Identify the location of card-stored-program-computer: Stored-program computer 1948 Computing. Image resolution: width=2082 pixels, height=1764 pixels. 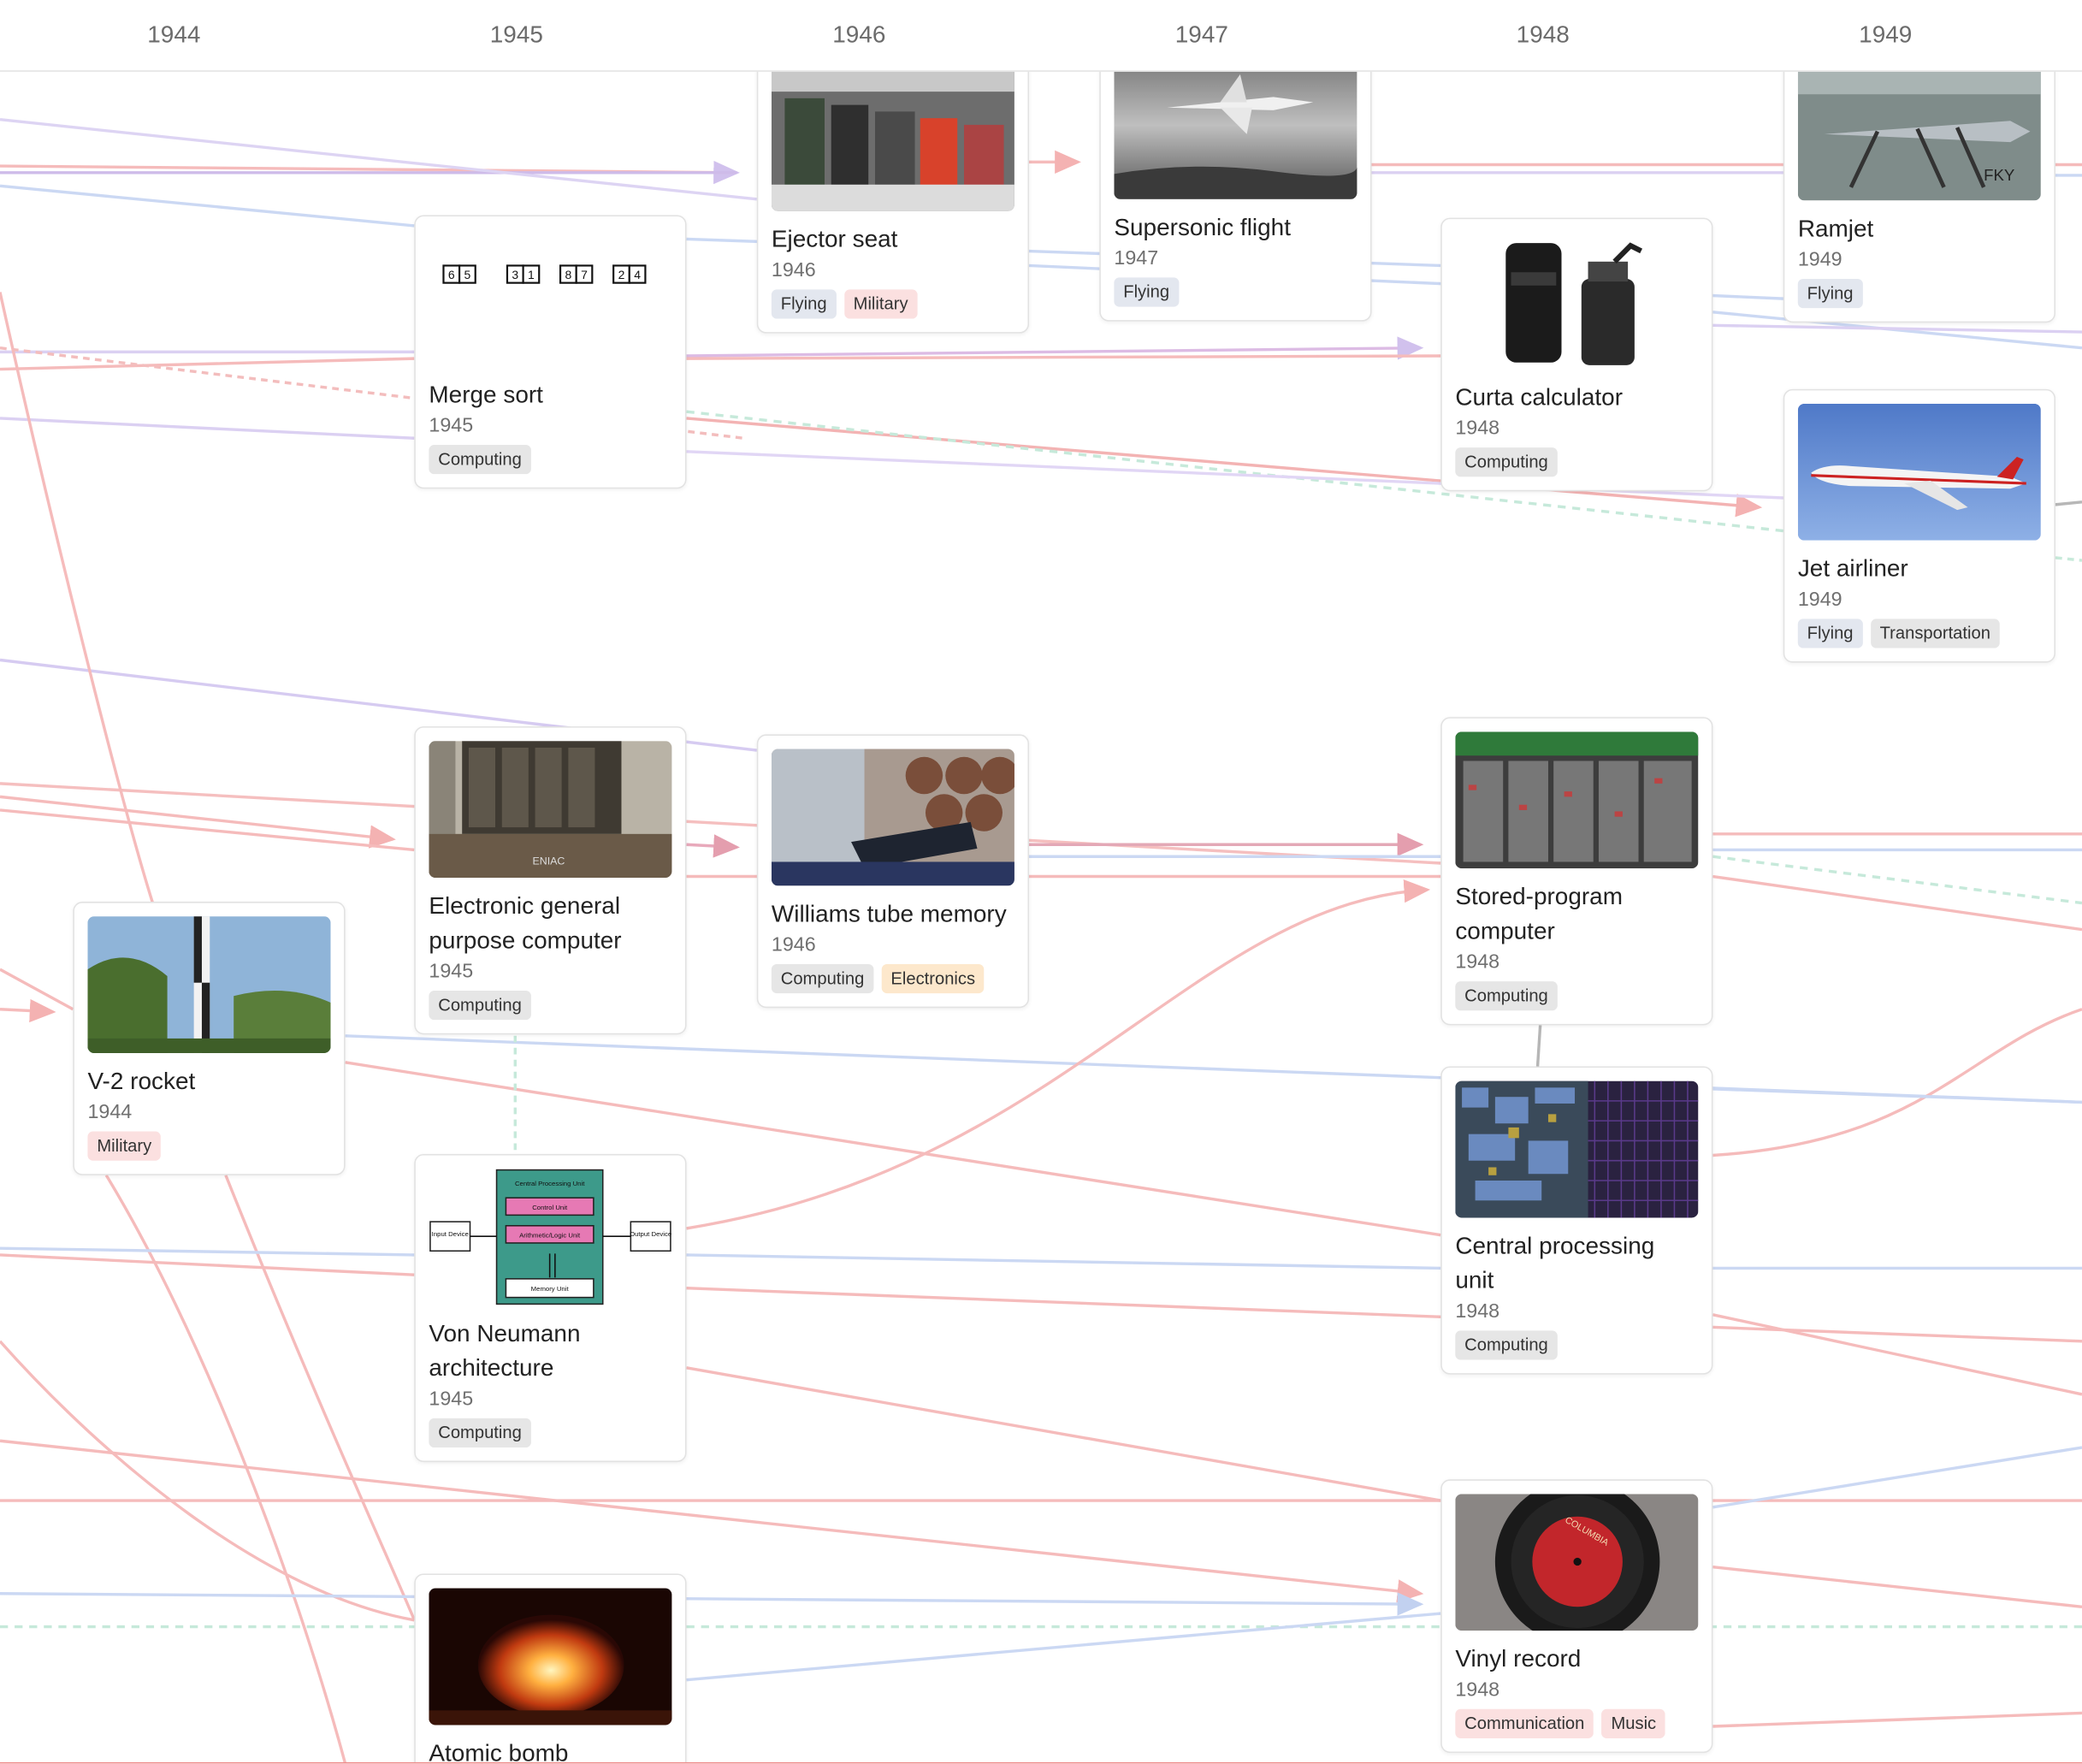
(1576, 871).